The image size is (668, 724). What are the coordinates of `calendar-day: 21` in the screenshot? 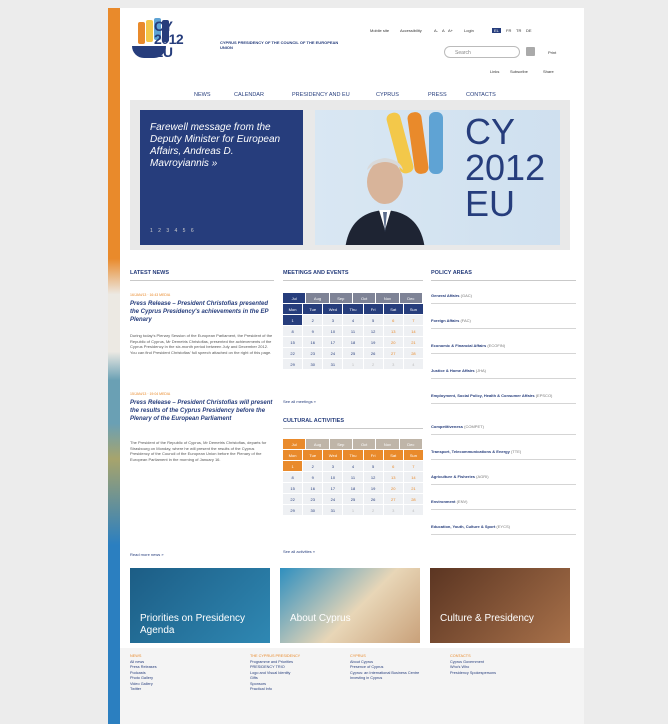 It's located at (413, 342).